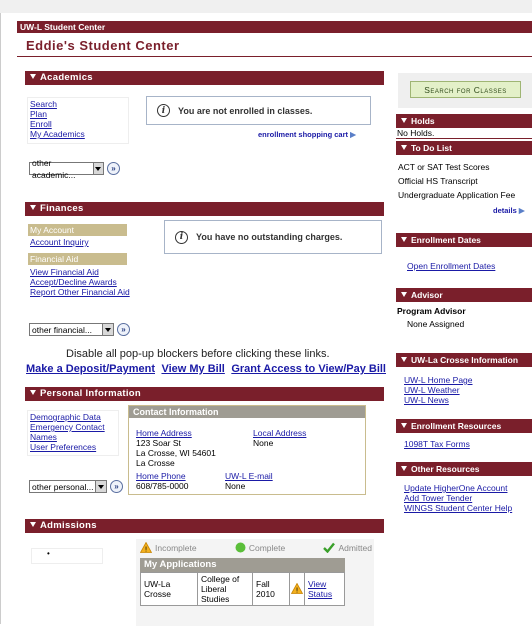 The image size is (532, 626). I want to click on home-address-line-3: La Crosse, so click(155, 463).